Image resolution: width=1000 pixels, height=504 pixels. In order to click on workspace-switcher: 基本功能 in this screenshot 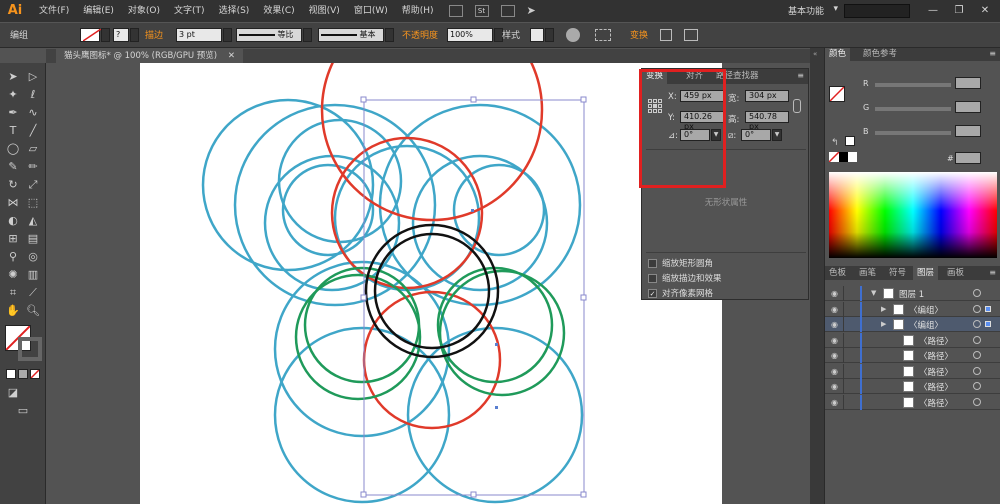, I will do `click(806, 10)`.